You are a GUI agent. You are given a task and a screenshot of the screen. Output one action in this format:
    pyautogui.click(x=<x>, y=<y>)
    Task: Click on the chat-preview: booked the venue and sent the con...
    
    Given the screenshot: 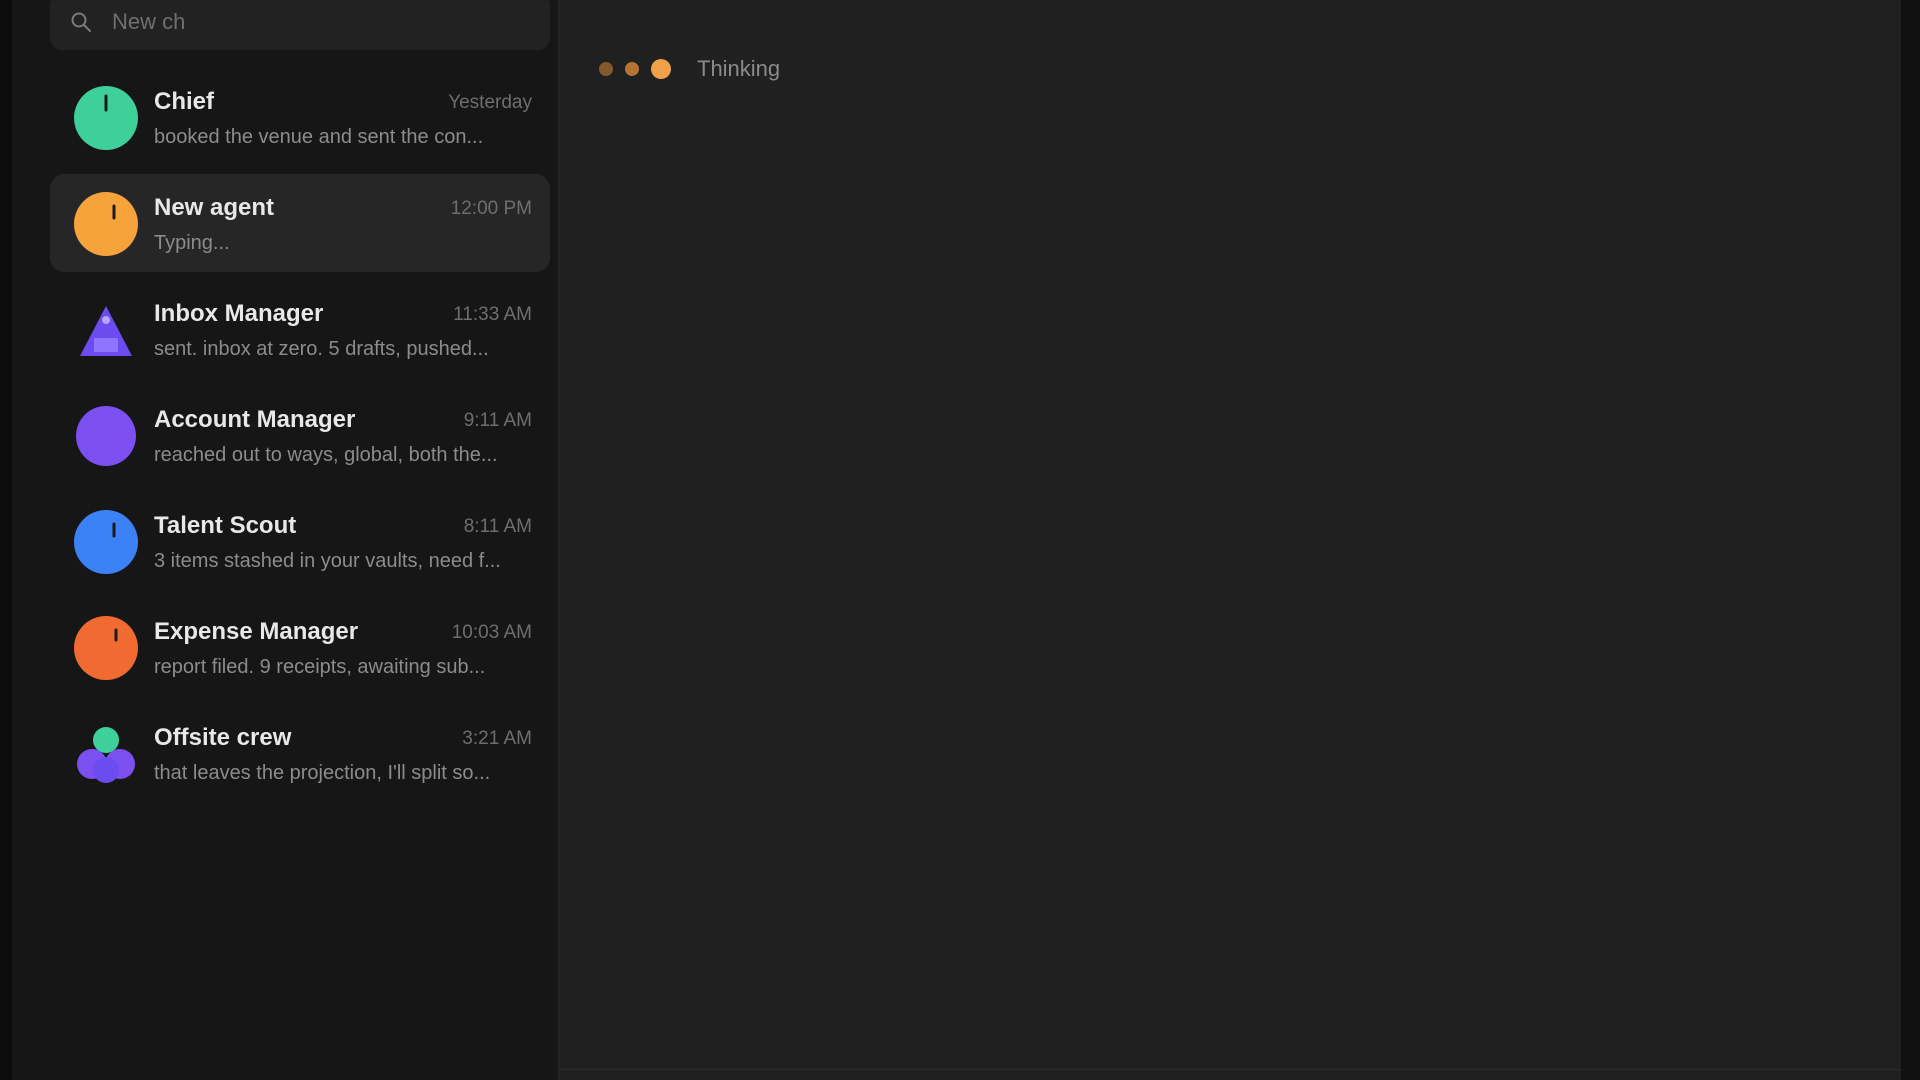 What is the action you would take?
    pyautogui.click(x=319, y=137)
    